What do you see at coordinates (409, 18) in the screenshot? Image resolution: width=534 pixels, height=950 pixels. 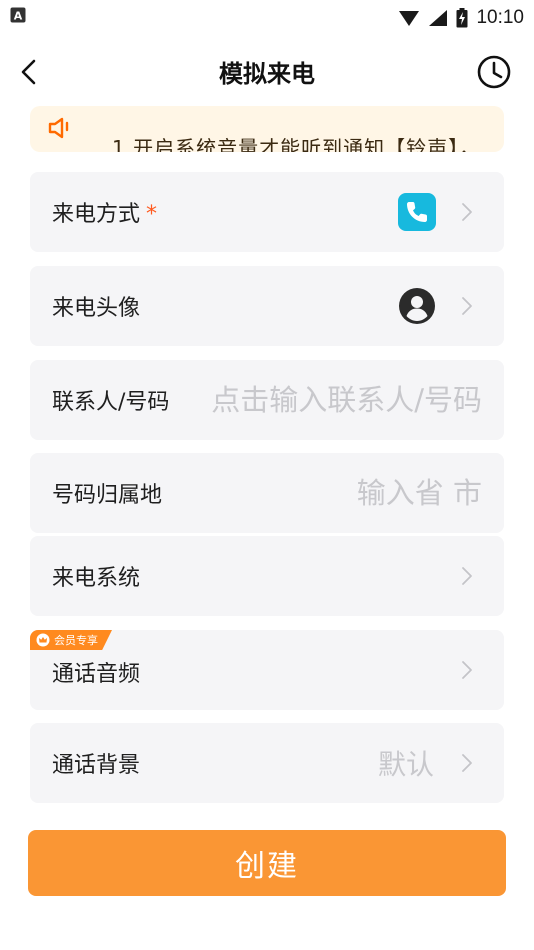 I see `wifi-icon` at bounding box center [409, 18].